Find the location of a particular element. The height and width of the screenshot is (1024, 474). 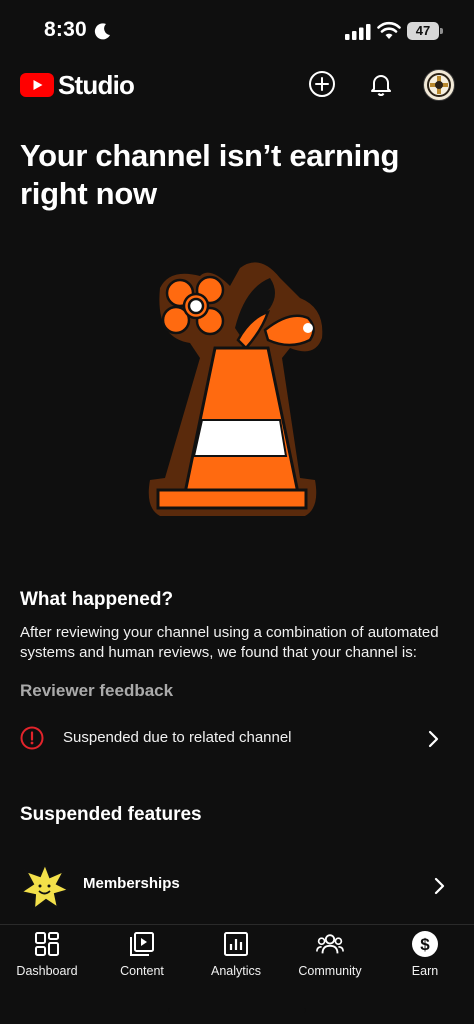

earn-icon: $ is located at coordinates (425, 944).